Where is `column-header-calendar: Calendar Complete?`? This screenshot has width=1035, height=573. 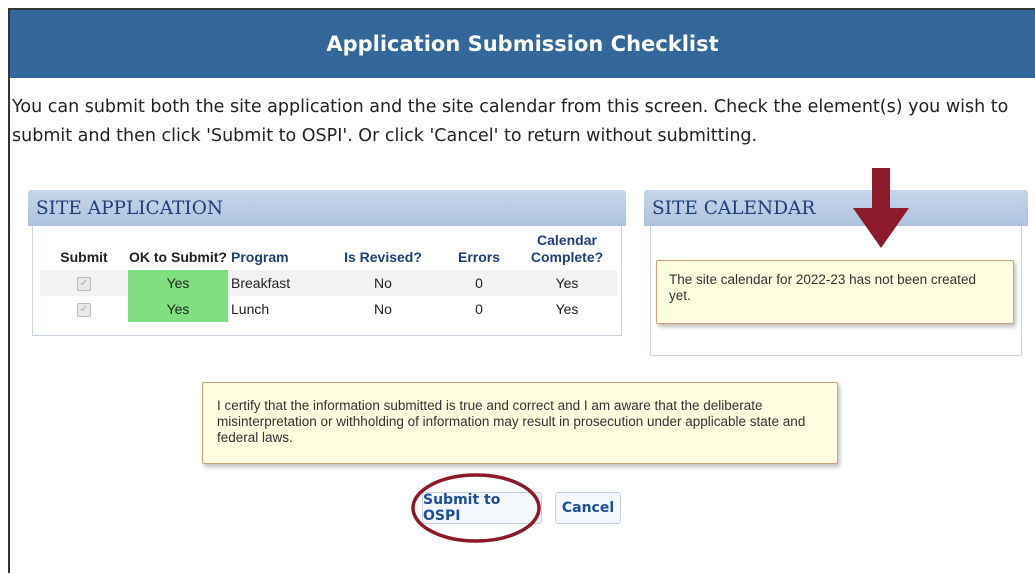 column-header-calendar: Calendar Complete? is located at coordinates (567, 248).